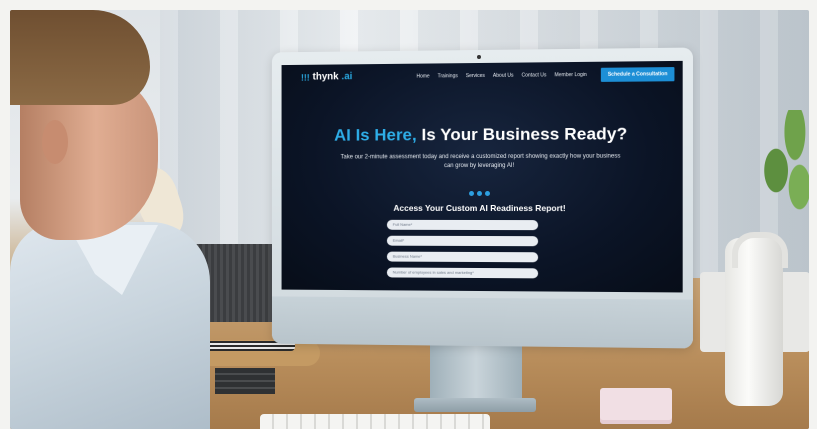  I want to click on nav-item-contact-us: Contact Us, so click(534, 75).